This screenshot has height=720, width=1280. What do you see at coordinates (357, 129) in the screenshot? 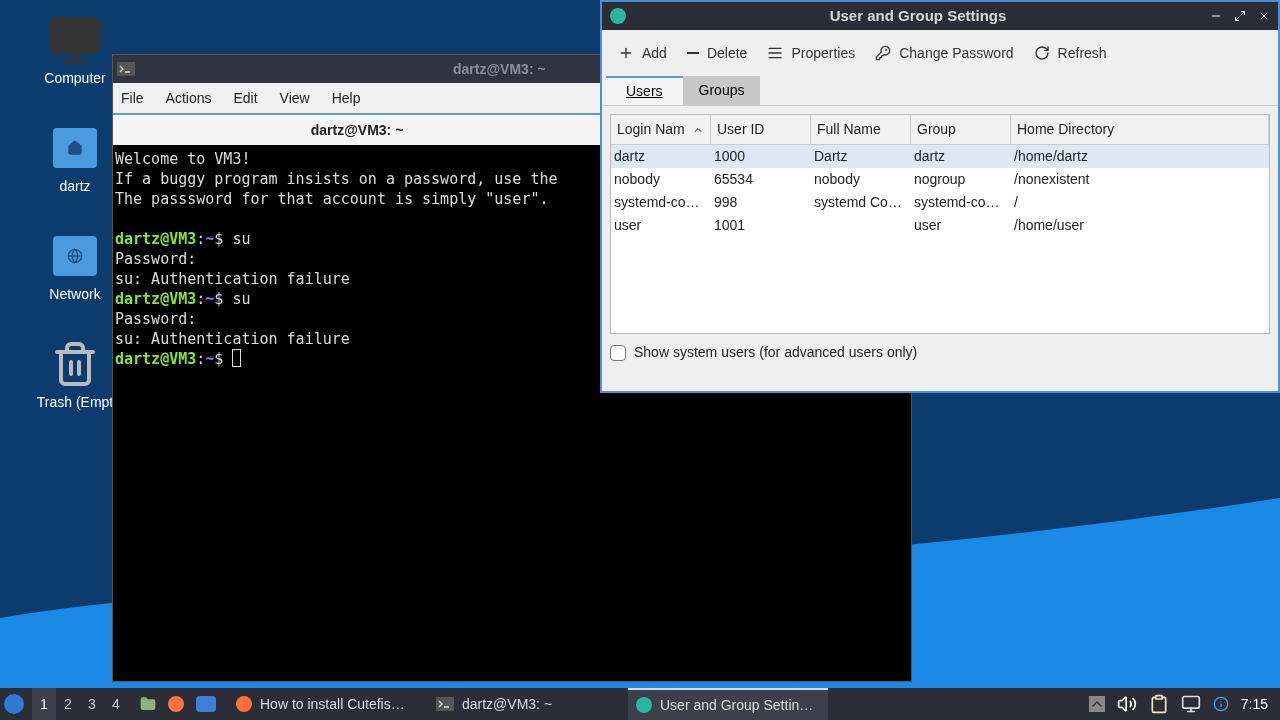
I see `terminal-tab: dartz@VM3: ~` at bounding box center [357, 129].